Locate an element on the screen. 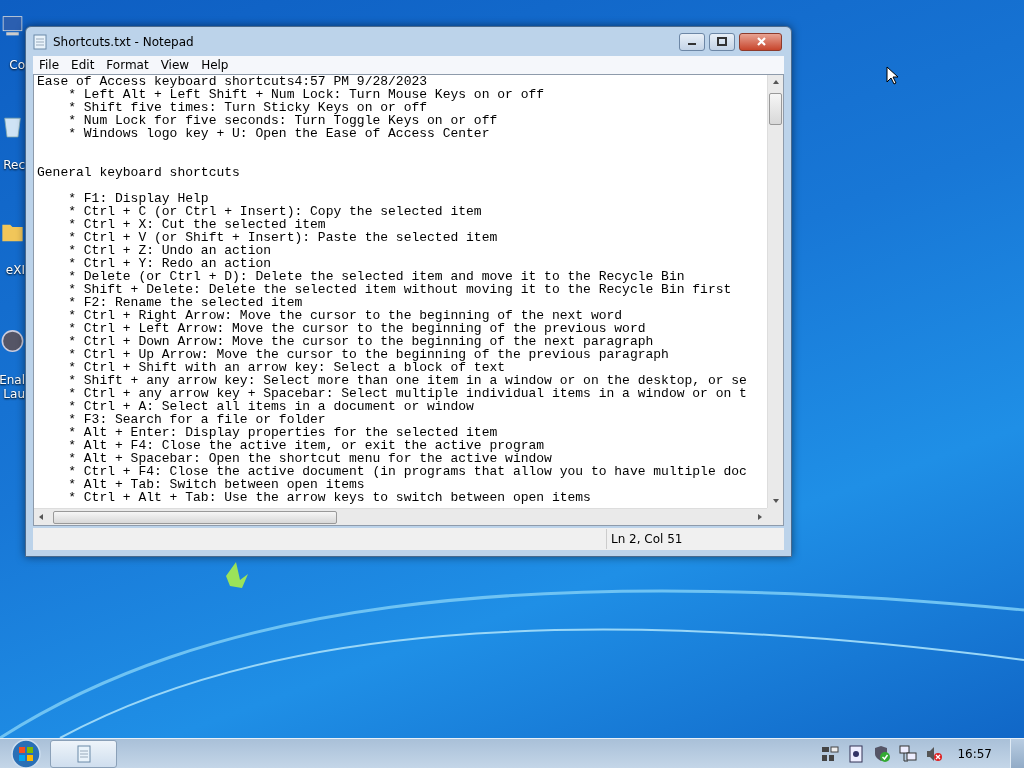 This screenshot has width=1024, height=768. text-line: * Windows logo key + U: Open the Ease of Access Center is located at coordinates (279, 133).